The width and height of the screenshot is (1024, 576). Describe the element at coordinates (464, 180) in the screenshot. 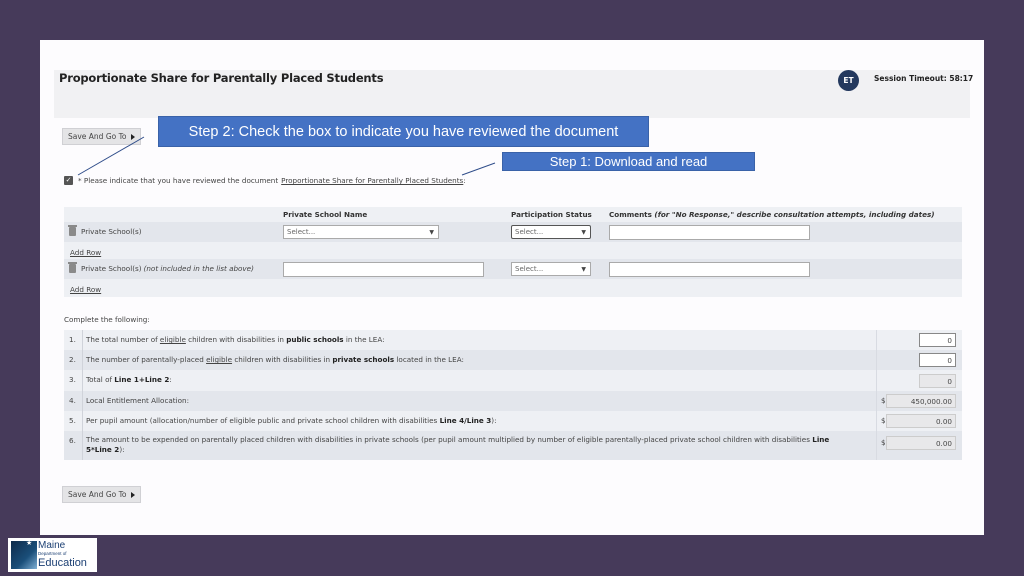

I see `review-suffix: :` at that location.